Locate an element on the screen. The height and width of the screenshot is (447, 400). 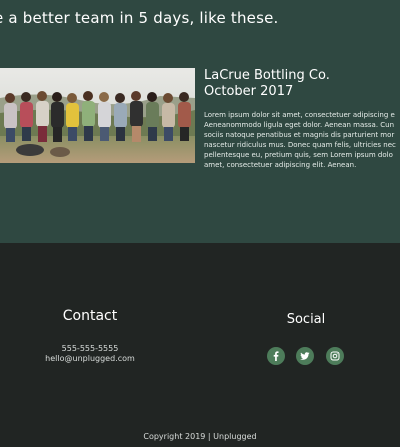
hero-title: e a better team in 5 days, like these. is located at coordinates (139, 18).